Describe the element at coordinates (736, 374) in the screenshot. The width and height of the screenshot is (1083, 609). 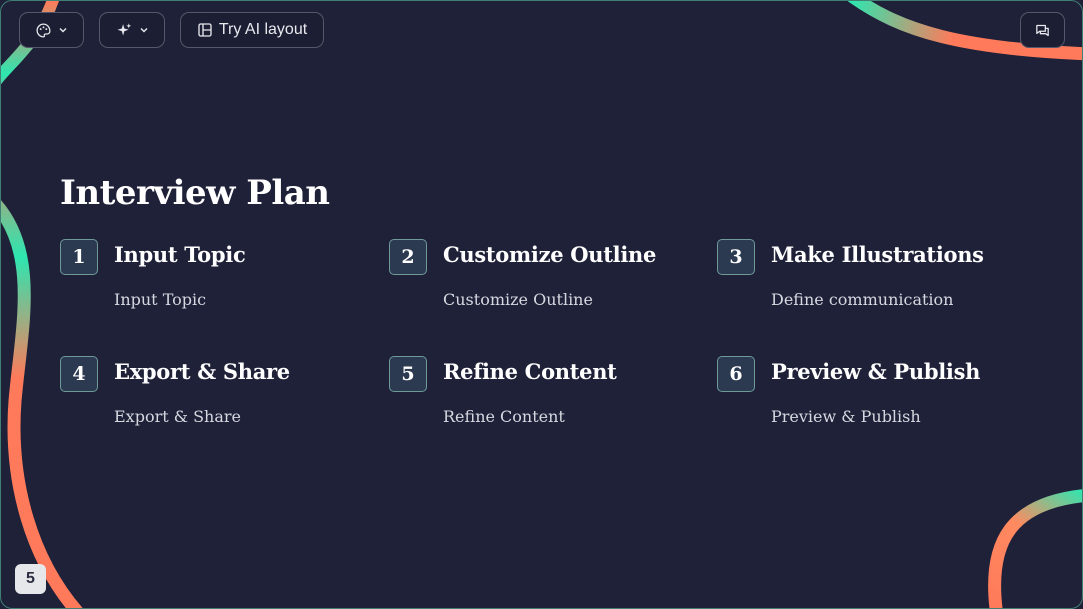
I see `step-number: 6` at that location.